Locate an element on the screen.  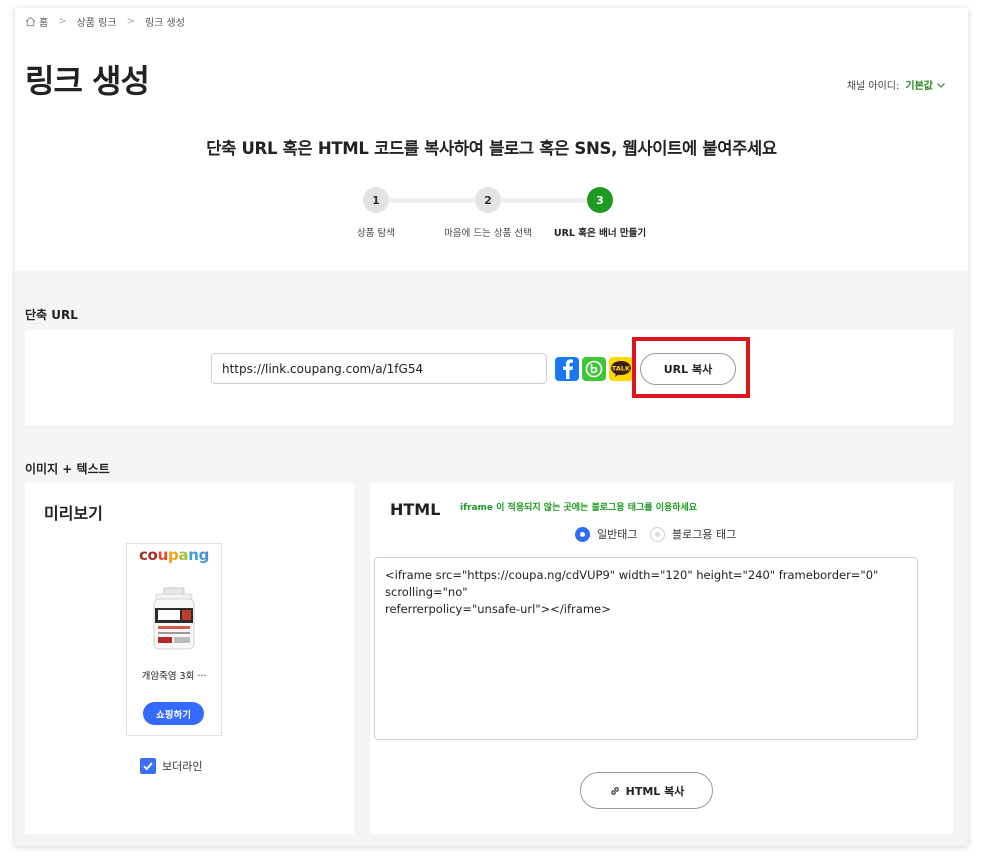
radio-selected-icon is located at coordinates (582, 534).